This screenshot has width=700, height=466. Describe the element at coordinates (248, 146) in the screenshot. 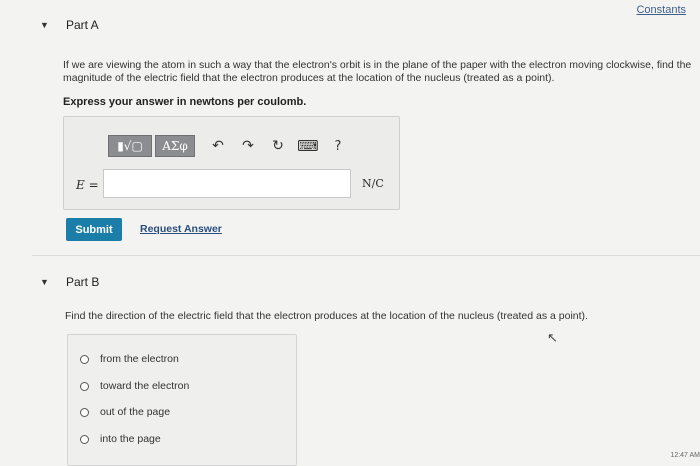

I see `redo-icon: ↷` at that location.